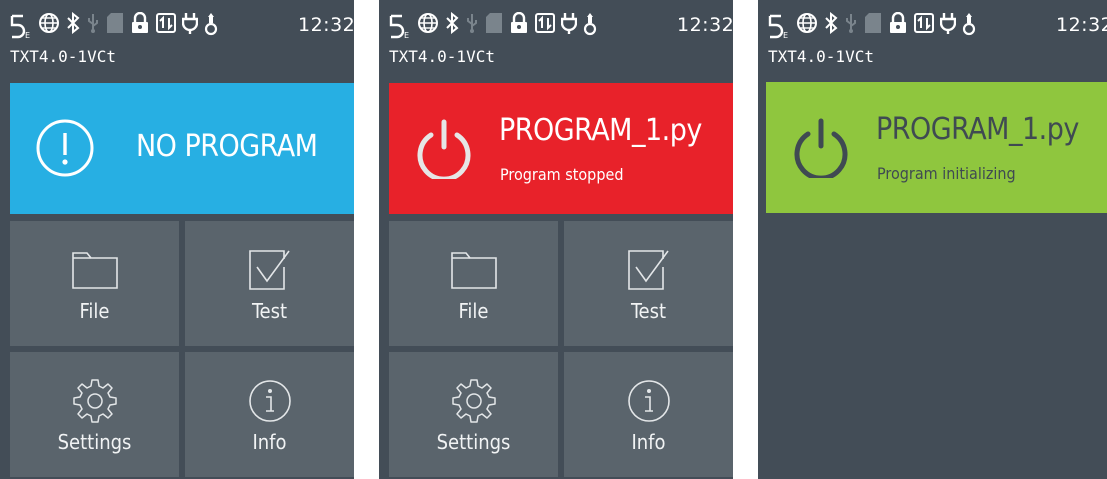 The height and width of the screenshot is (479, 1107). I want to click on program-status-banner: PROGRAM_1.py Program stopped, so click(561, 148).